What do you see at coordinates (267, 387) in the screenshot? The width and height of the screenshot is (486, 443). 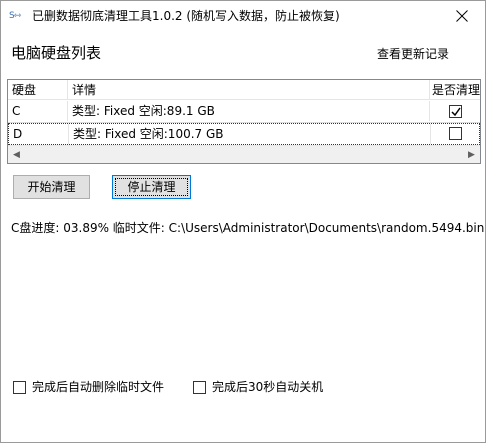 I see `shutdown-label: 完成后30秒自动关机` at bounding box center [267, 387].